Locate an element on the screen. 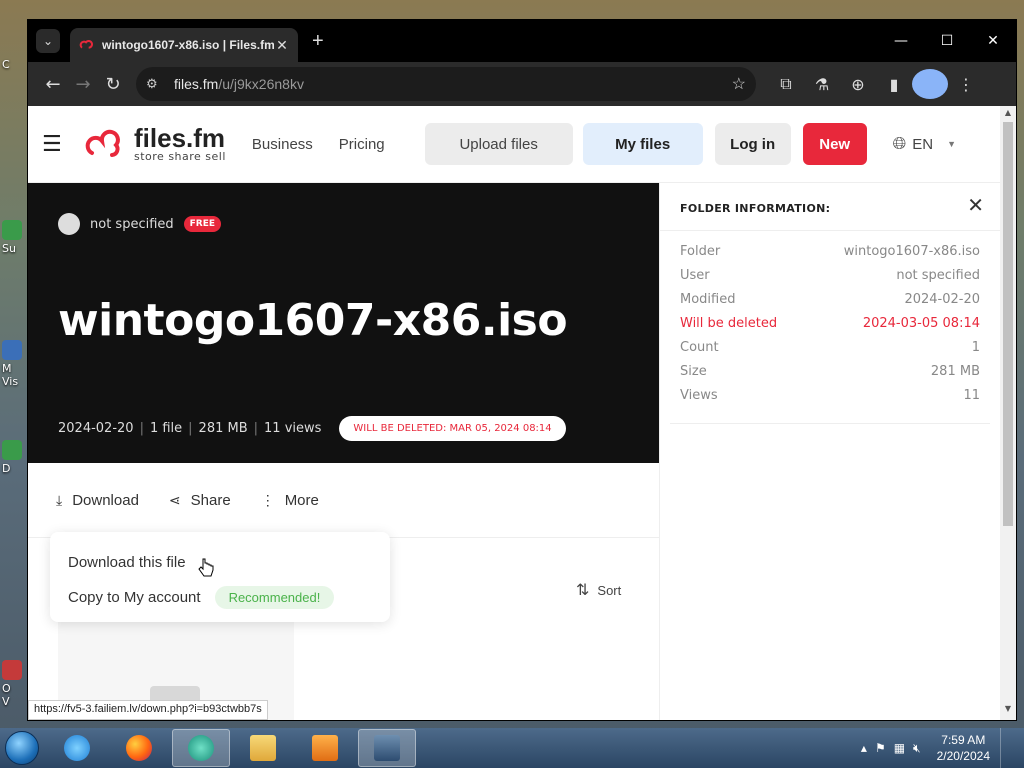 The width and height of the screenshot is (1024, 768). clock-time: 7:59 AM is located at coordinates (963, 740).